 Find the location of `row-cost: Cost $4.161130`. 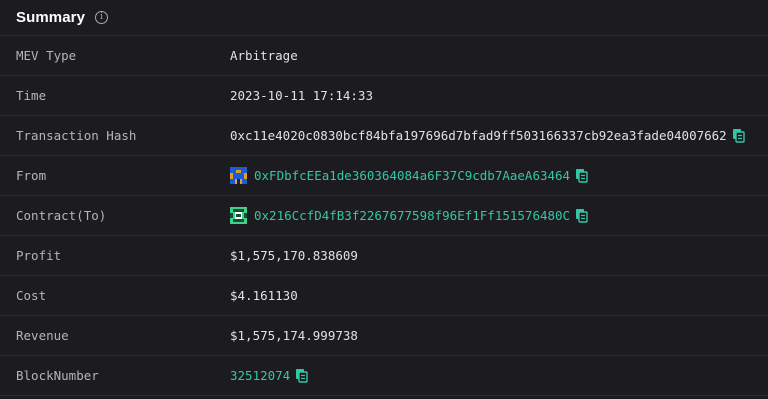

row-cost: Cost $4.161130 is located at coordinates (384, 296).